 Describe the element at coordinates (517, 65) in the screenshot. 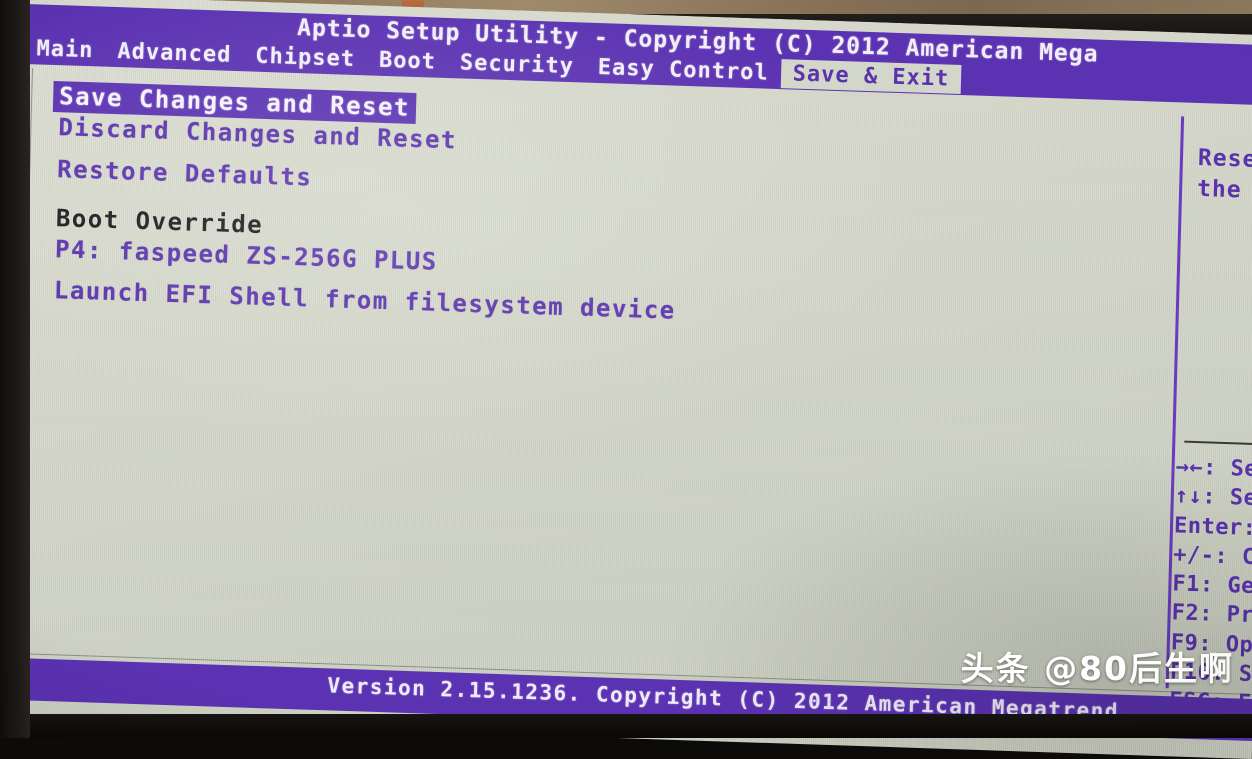

I see `menu-item-security: Security` at that location.